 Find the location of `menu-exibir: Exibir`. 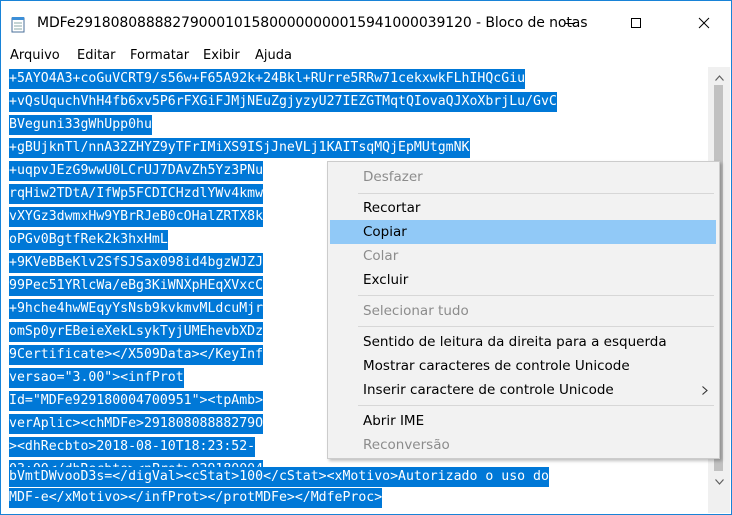

menu-exibir: Exibir is located at coordinates (221, 55).